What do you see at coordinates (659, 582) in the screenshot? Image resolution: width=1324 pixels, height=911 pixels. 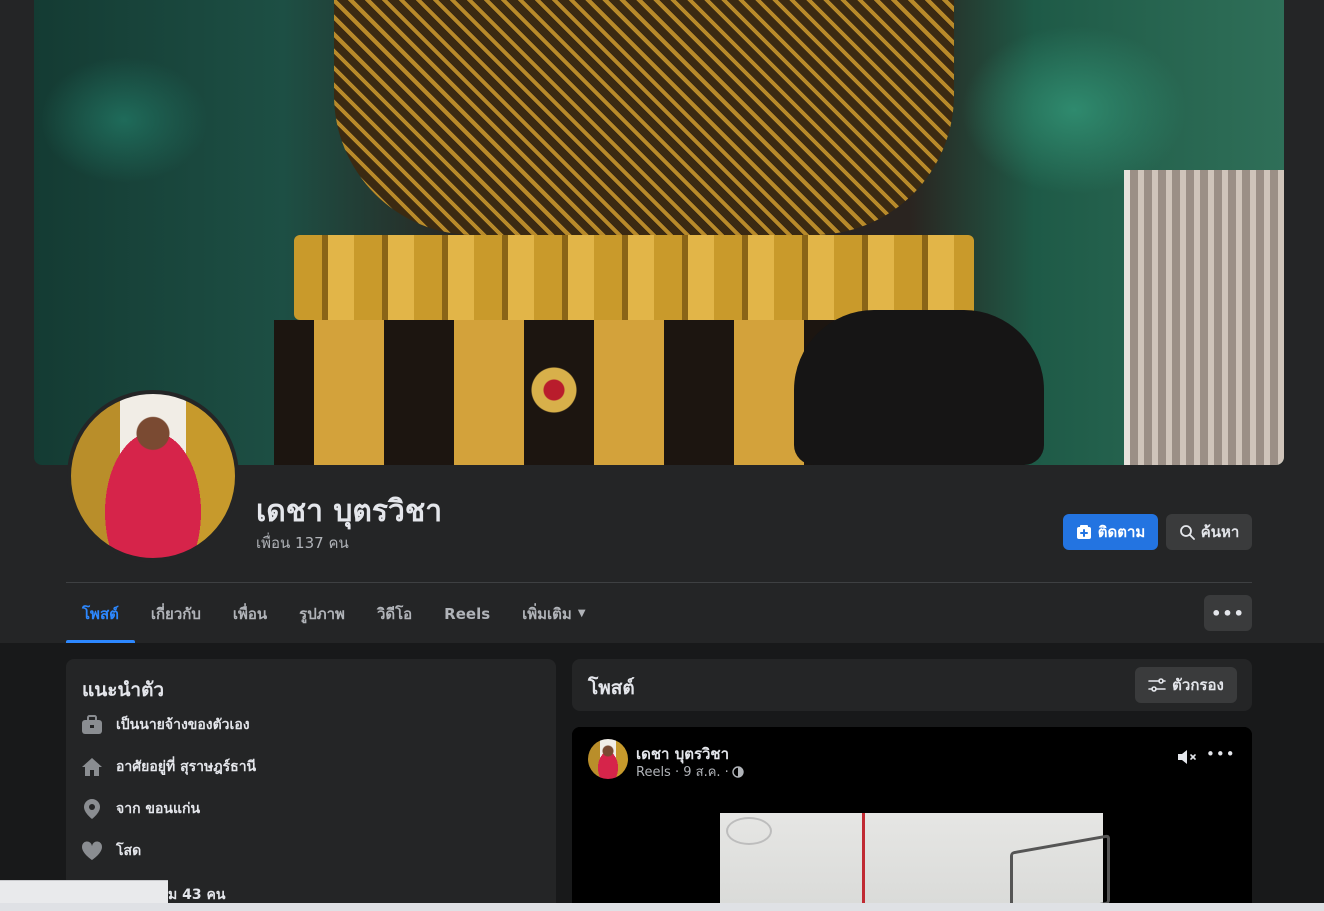 I see `header-divider` at bounding box center [659, 582].